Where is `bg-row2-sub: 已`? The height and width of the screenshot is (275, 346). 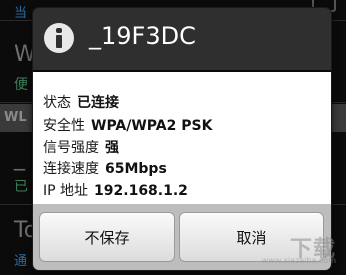
bg-row2-sub: 已 is located at coordinates (21, 187).